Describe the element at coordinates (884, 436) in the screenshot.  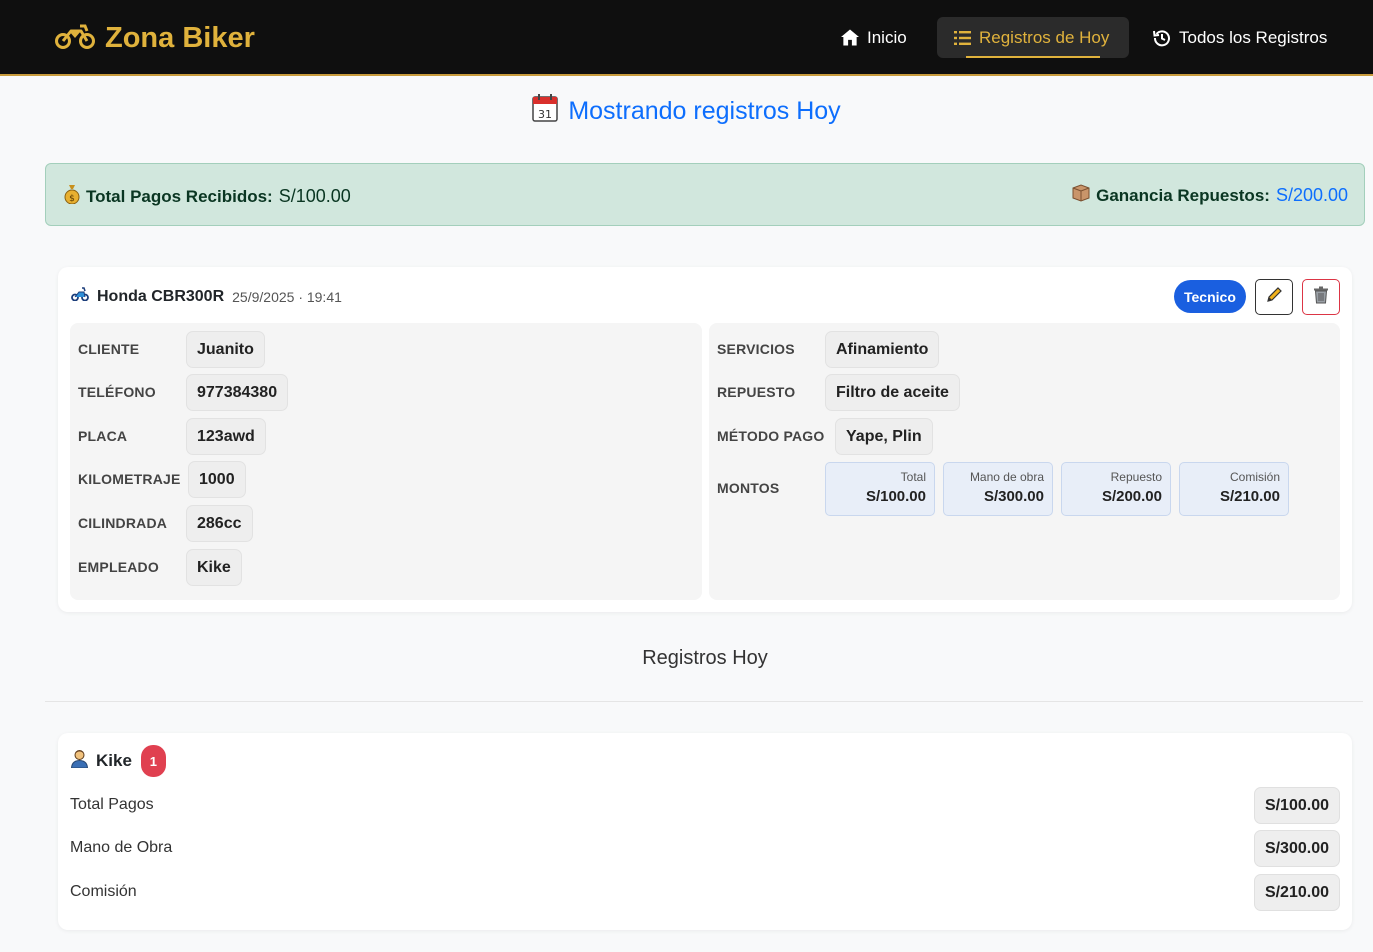
I see `field-value-metodo-pago: Yape, Plin` at that location.